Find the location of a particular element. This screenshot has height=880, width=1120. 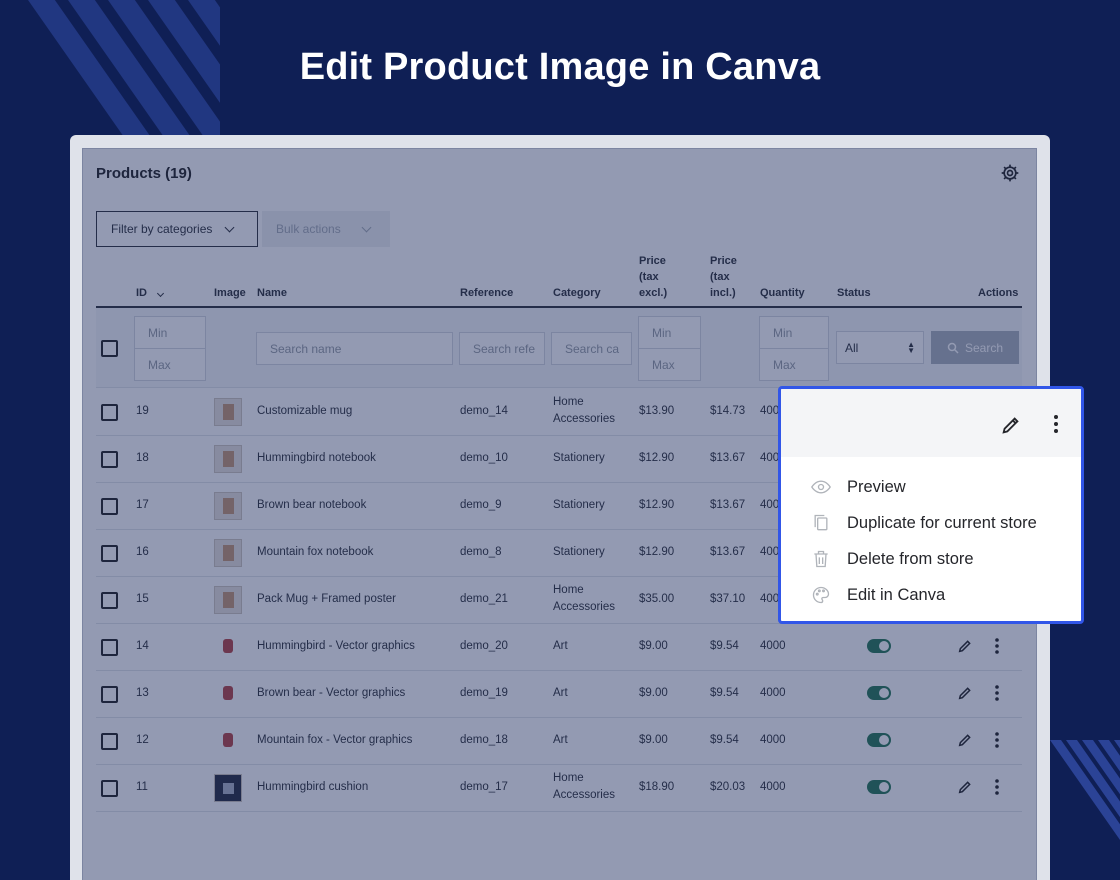

menu-item-delete: Delete from store is located at coordinates (892, 559).